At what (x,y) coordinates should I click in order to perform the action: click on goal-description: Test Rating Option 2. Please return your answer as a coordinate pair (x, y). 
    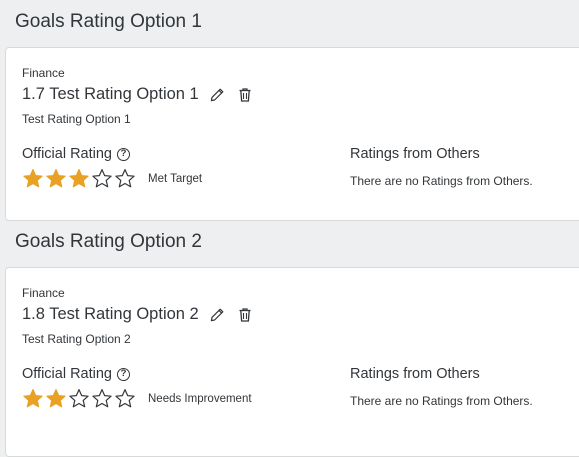
    Looking at the image, I should click on (76, 339).